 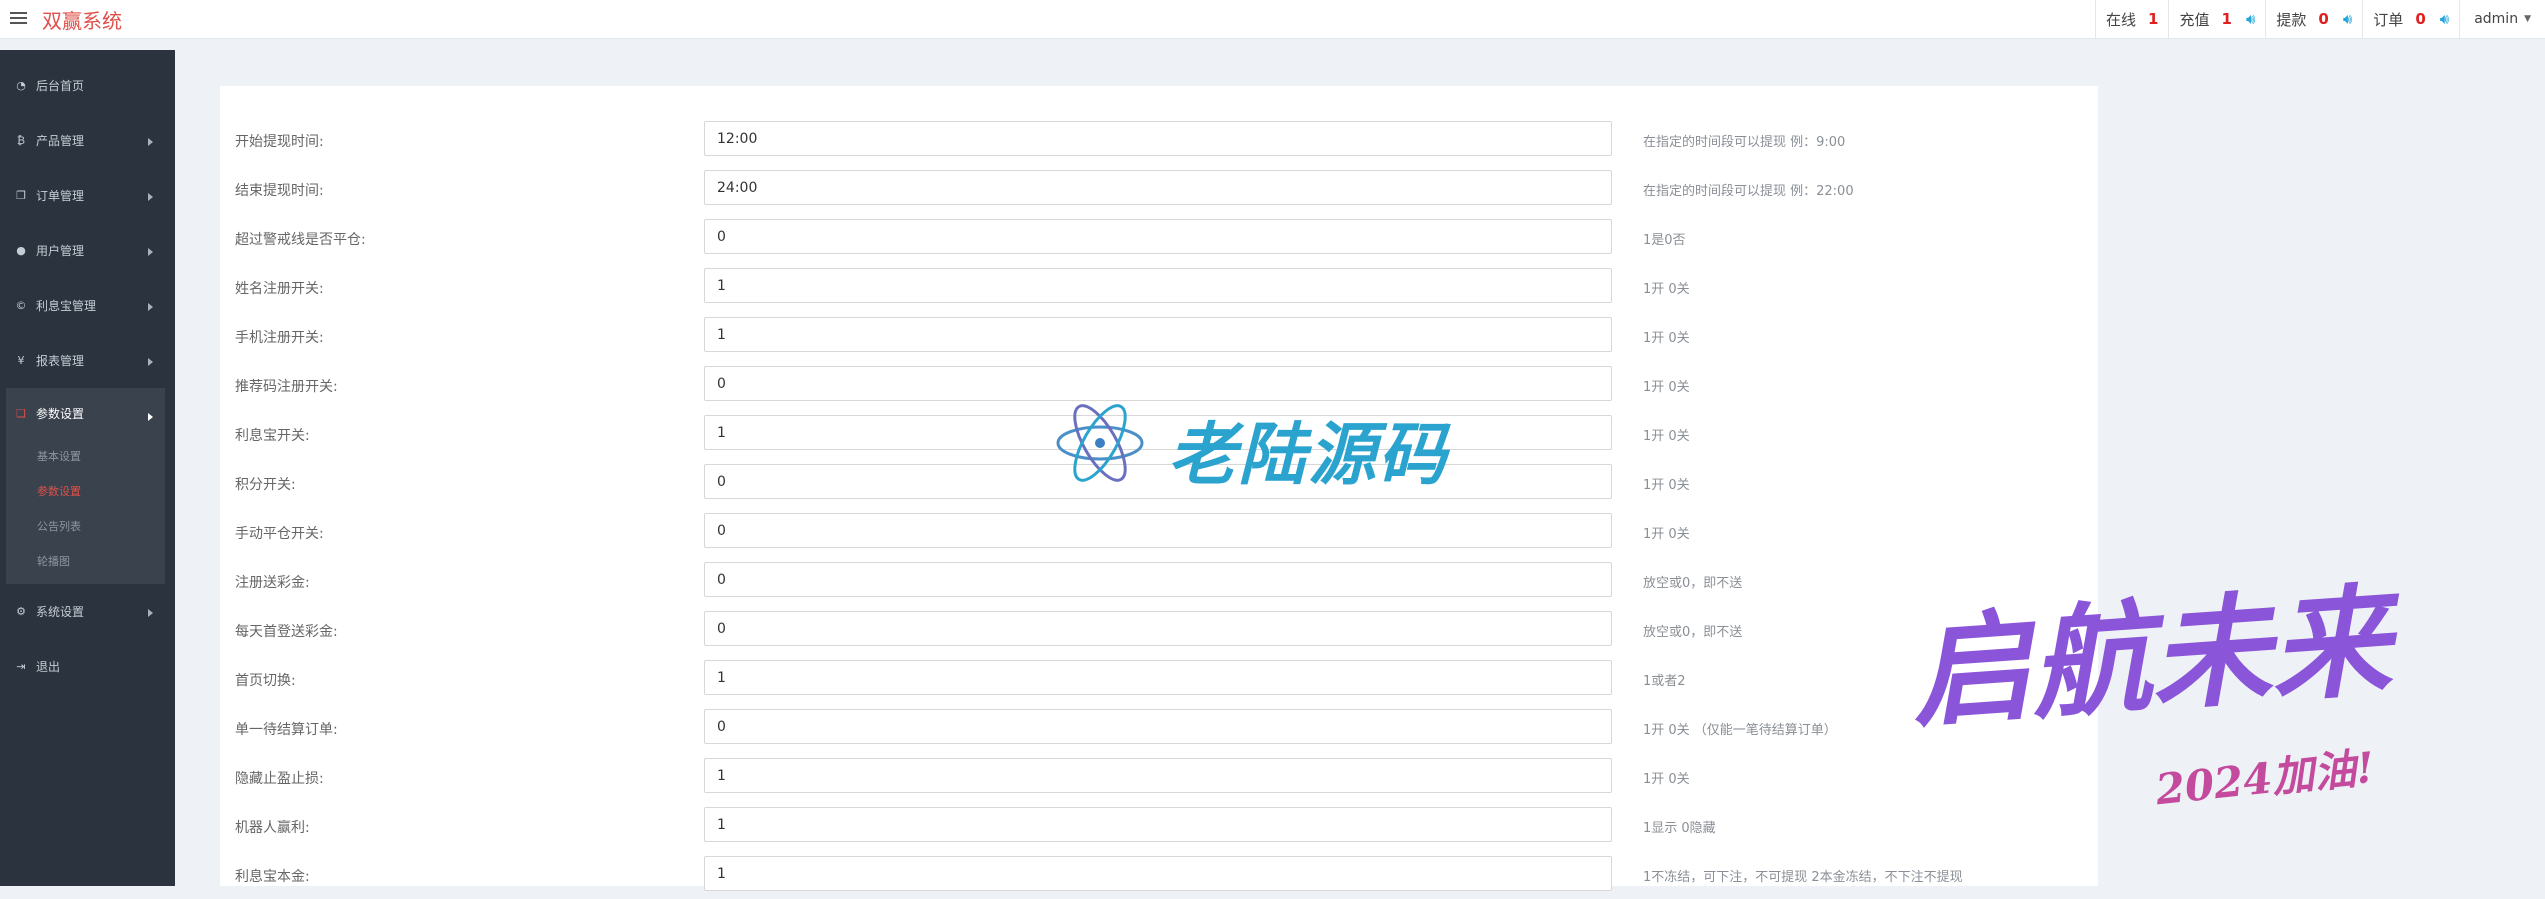 I want to click on sidebar-item-label: 参数设置, so click(x=60, y=413).